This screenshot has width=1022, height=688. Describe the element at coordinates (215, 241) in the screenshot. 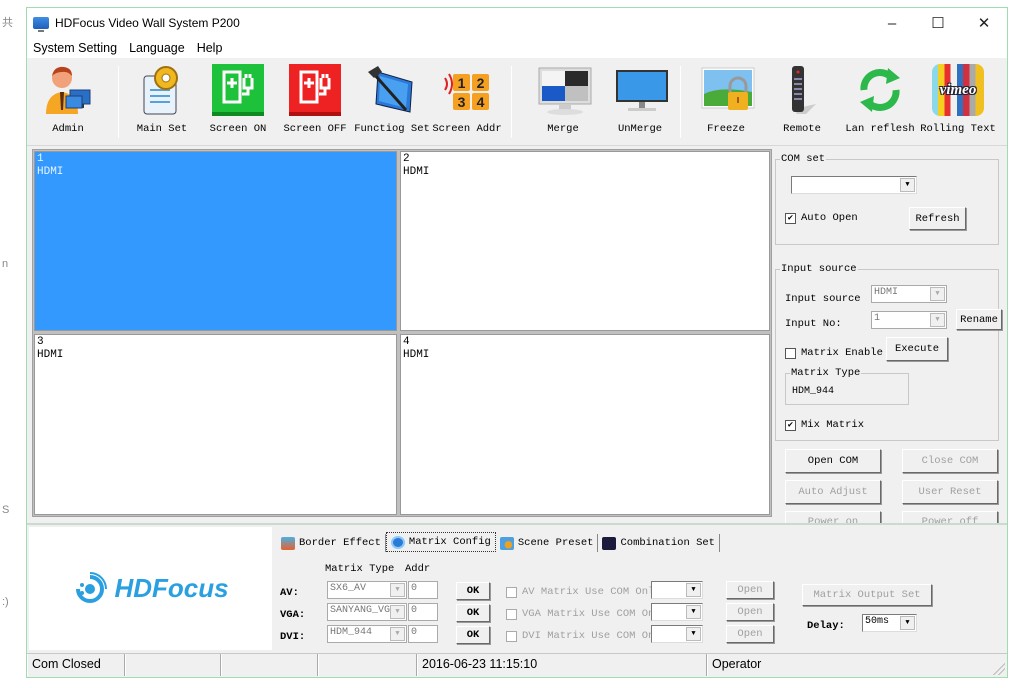

I see `wall-cell-1: 1 HDMI` at that location.